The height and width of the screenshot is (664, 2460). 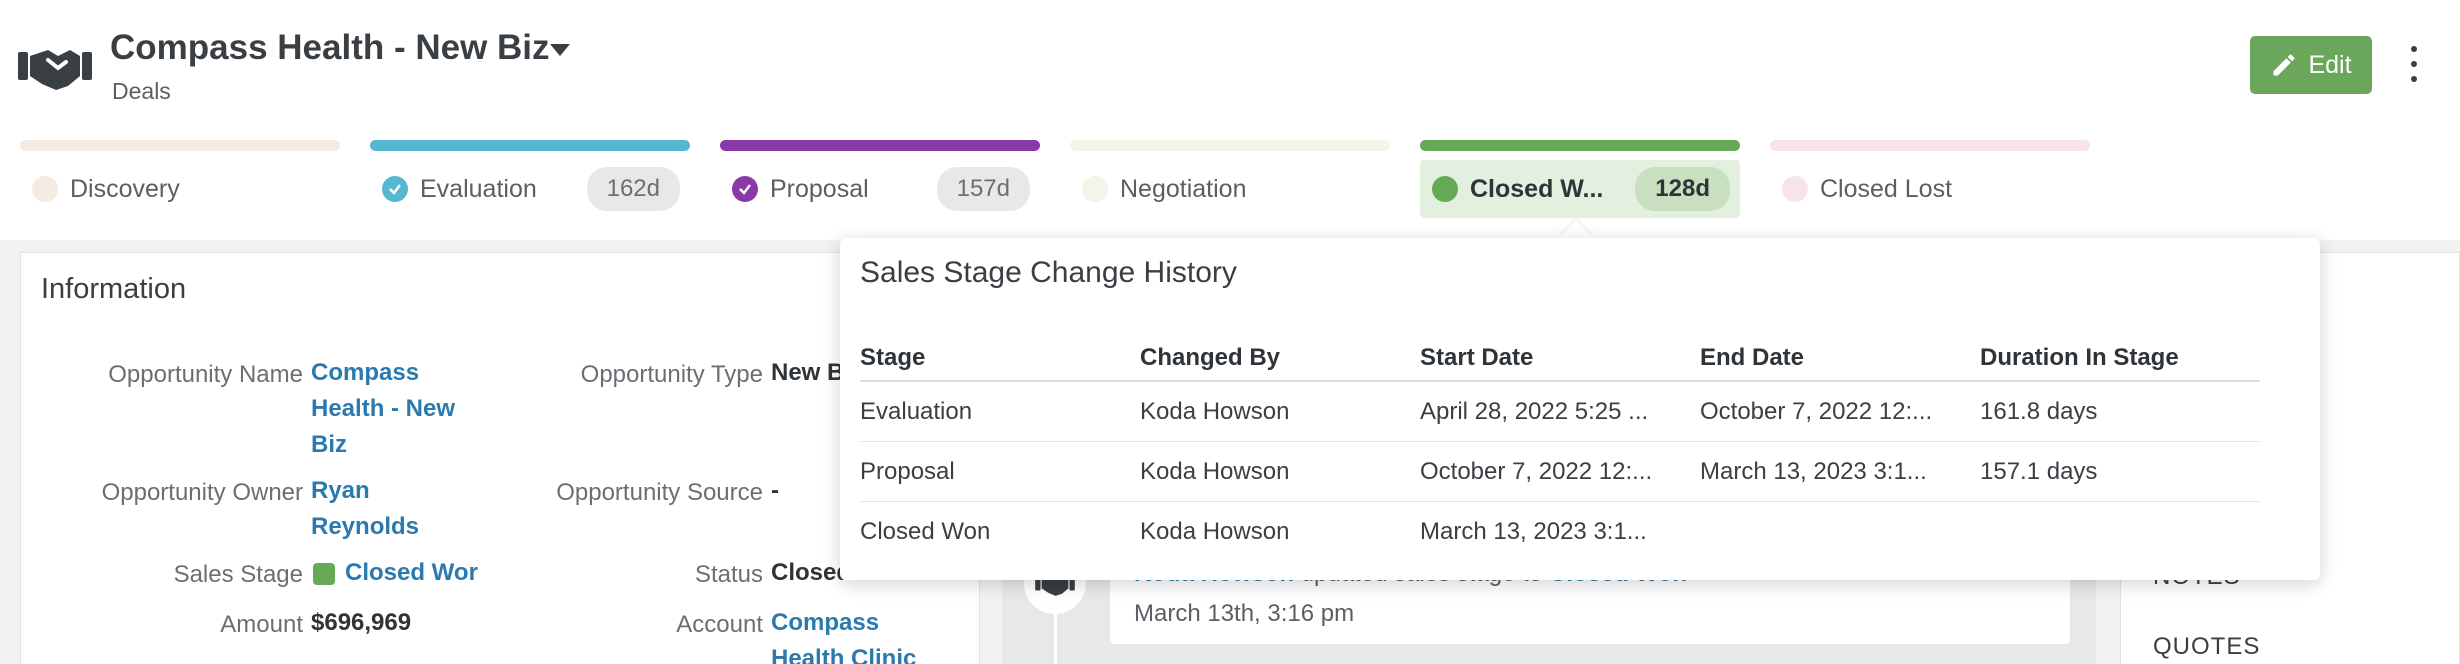 What do you see at coordinates (1445, 189) in the screenshot?
I see `current-stage-icon` at bounding box center [1445, 189].